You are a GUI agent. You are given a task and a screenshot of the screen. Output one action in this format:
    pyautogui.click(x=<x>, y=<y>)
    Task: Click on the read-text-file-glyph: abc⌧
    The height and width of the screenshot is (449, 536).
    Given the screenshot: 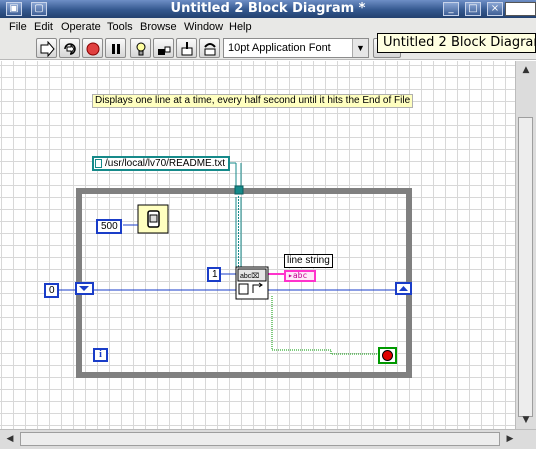 What is the action you would take?
    pyautogui.click(x=249, y=276)
    